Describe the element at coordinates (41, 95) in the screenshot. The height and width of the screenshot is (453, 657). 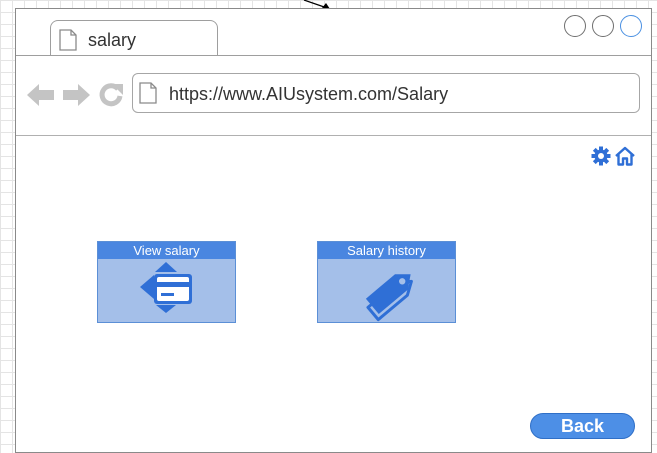
I see `back-arrow-icon` at that location.